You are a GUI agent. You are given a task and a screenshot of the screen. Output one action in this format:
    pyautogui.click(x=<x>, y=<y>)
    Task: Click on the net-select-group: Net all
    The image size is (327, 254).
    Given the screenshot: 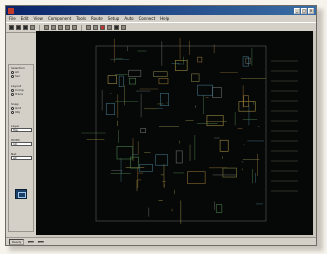 What is the action you would take?
    pyautogui.click(x=22, y=156)
    